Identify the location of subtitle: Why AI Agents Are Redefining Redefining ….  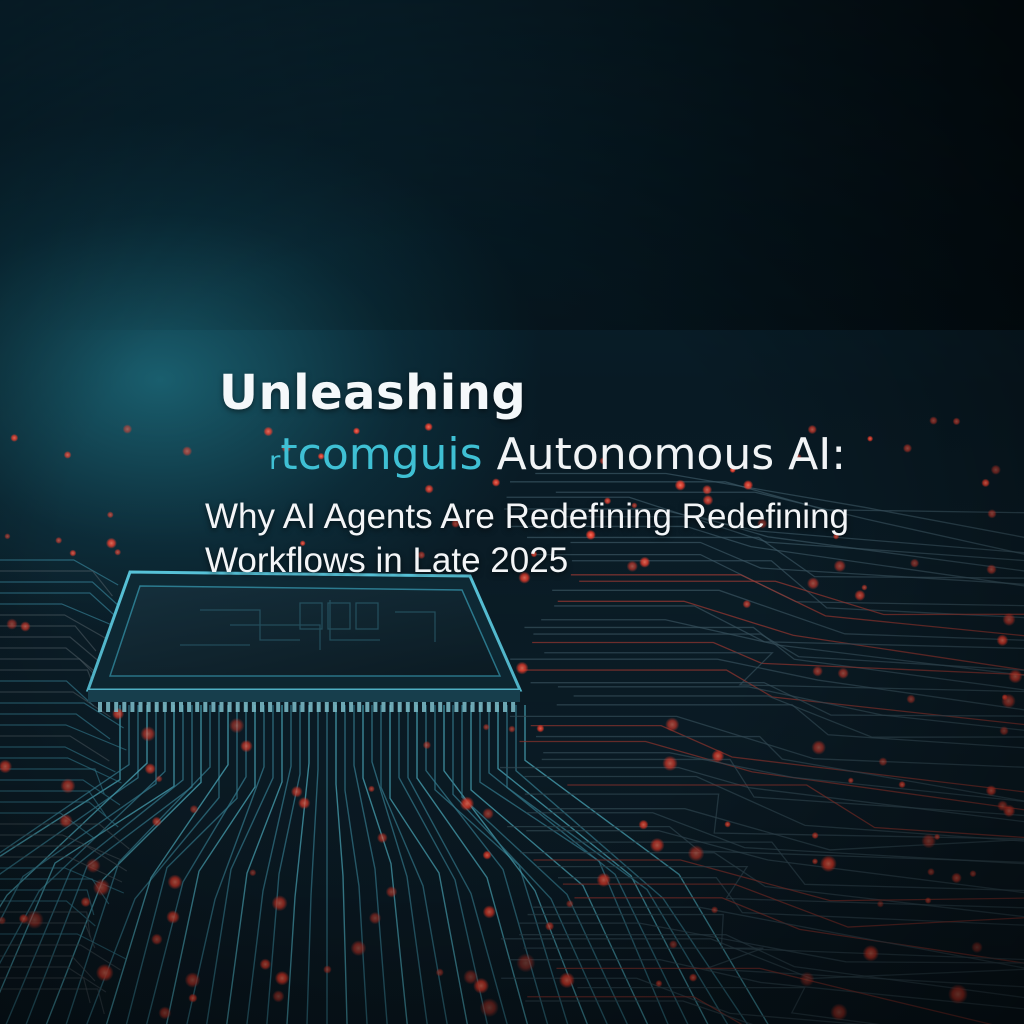
(585, 539).